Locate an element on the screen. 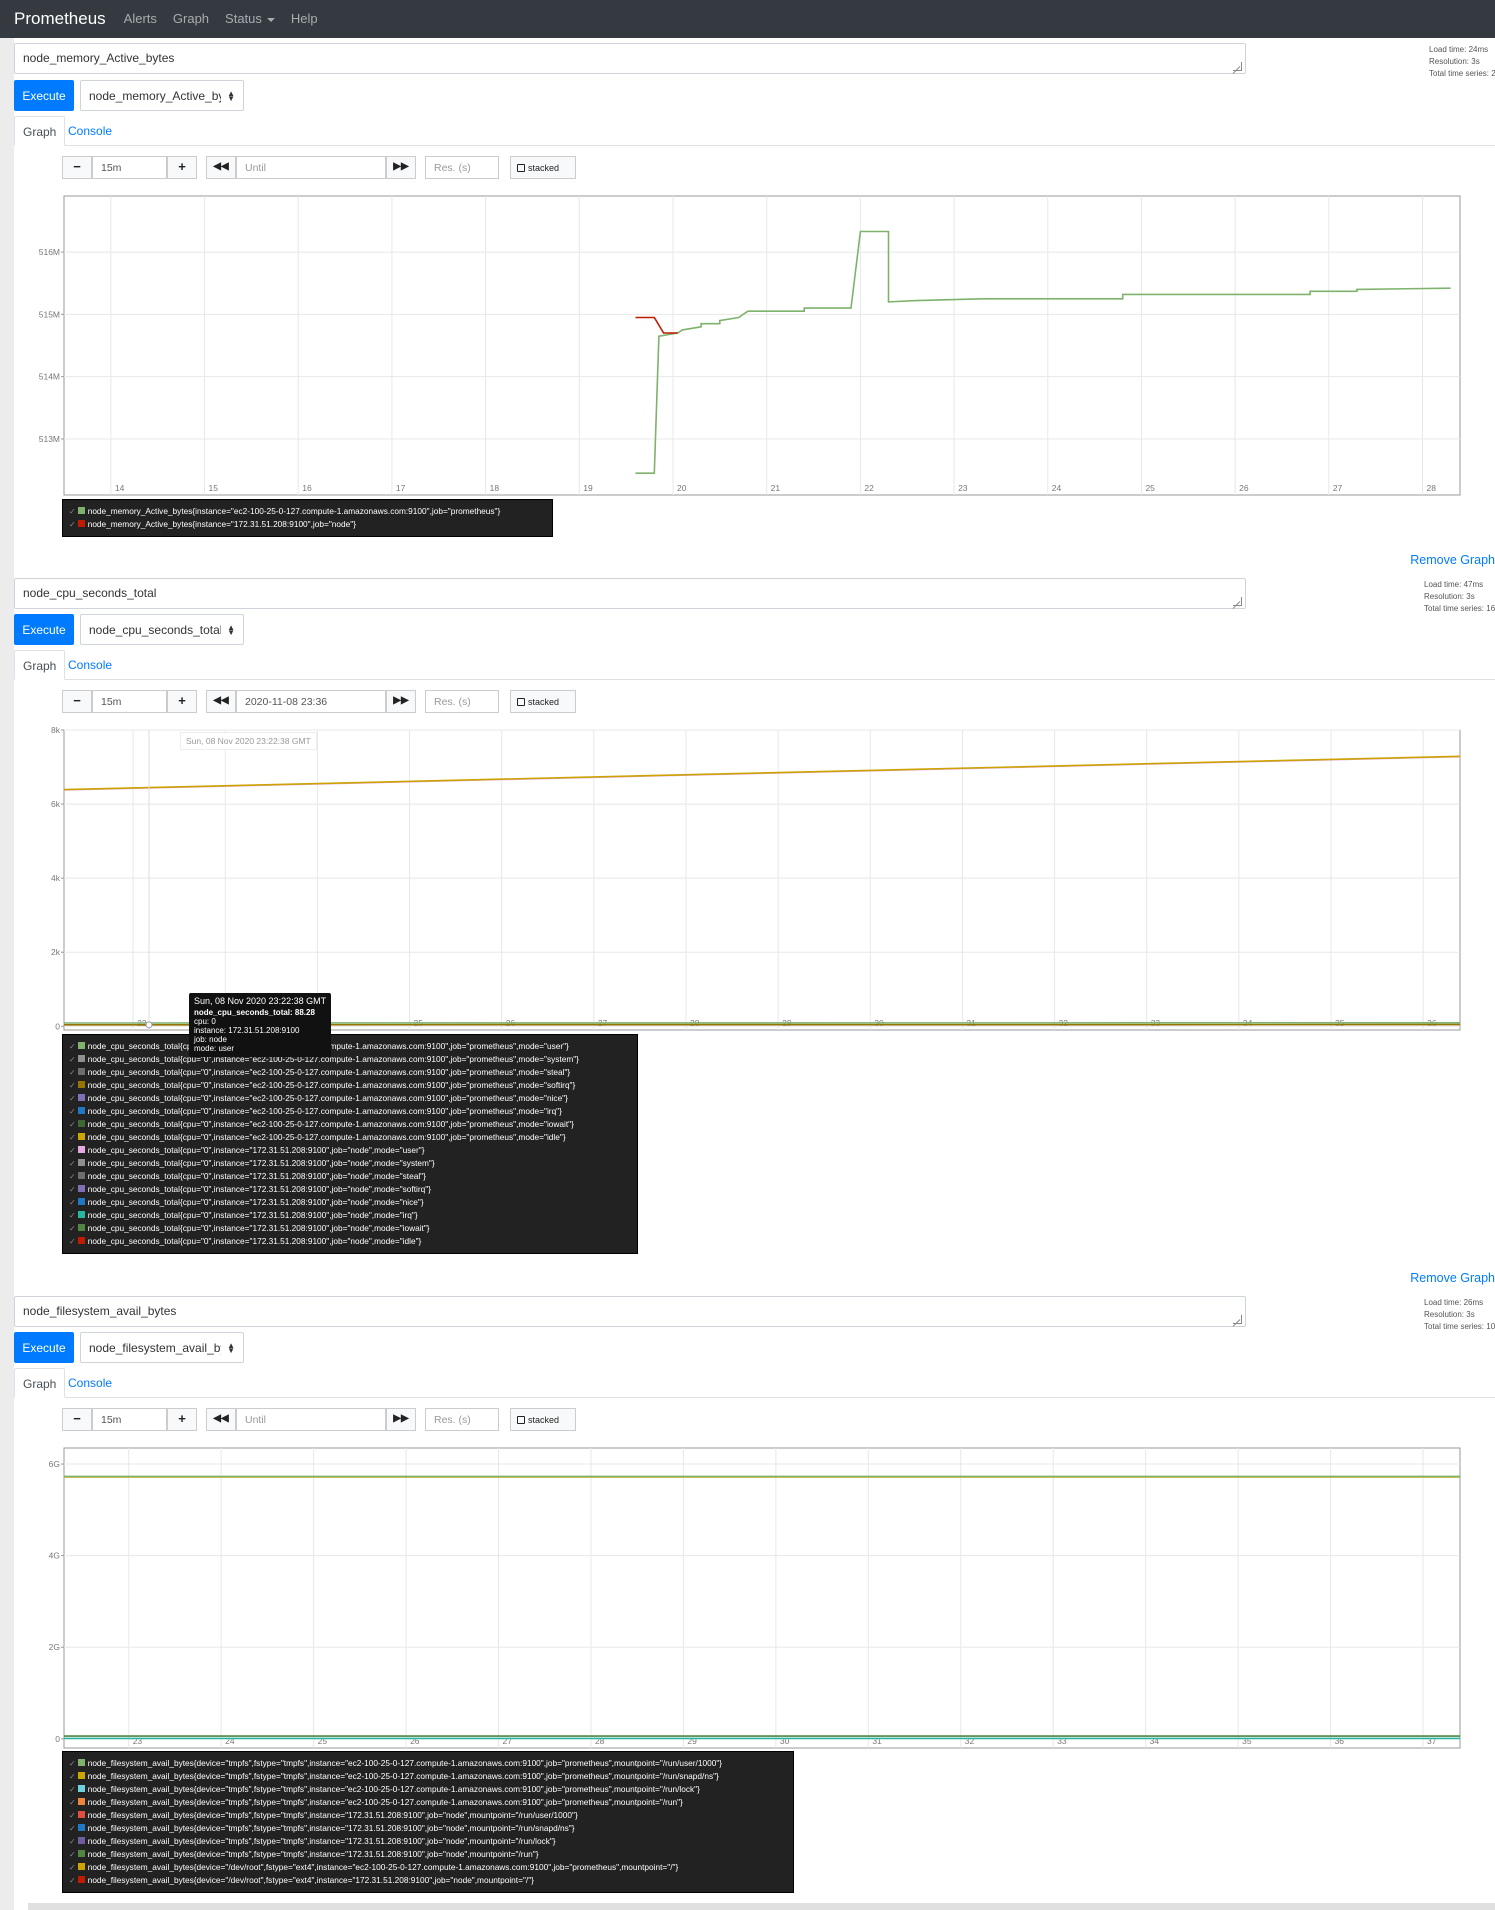  horizontal-scrollbar is located at coordinates (761, 1906).